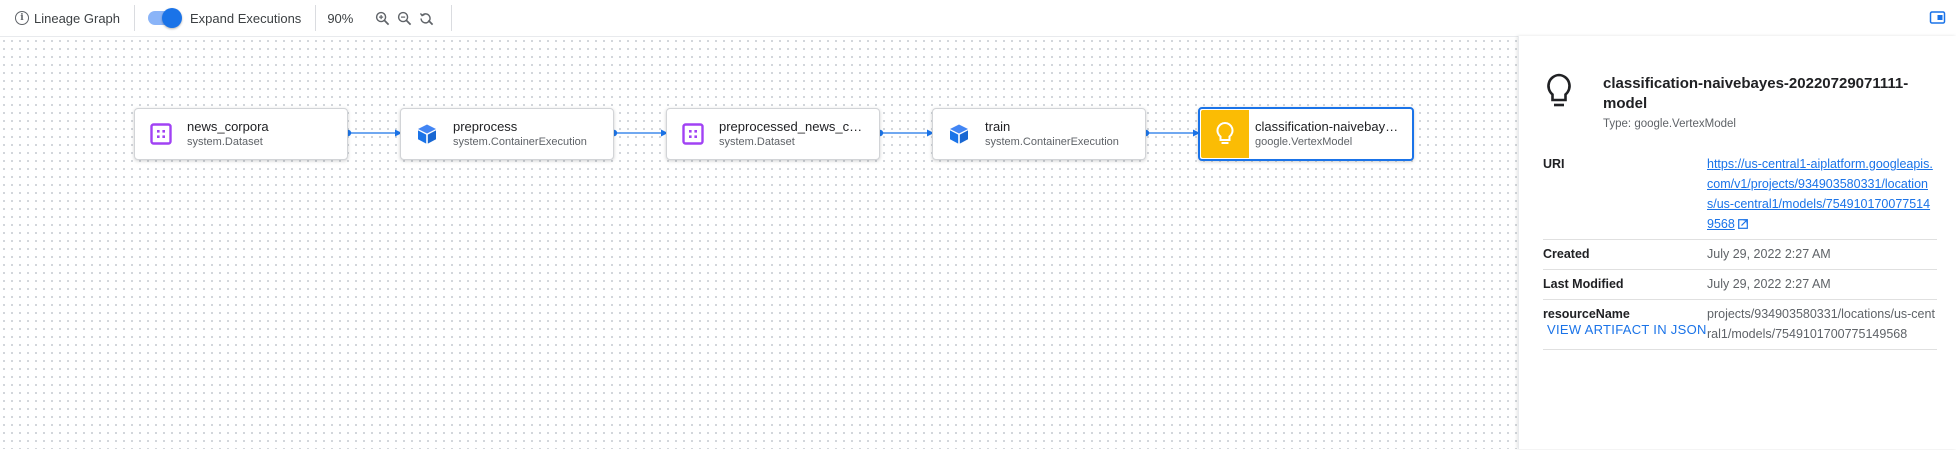  Describe the element at coordinates (77, 18) in the screenshot. I see `lineage-graph-text: Lineage Graph` at that location.